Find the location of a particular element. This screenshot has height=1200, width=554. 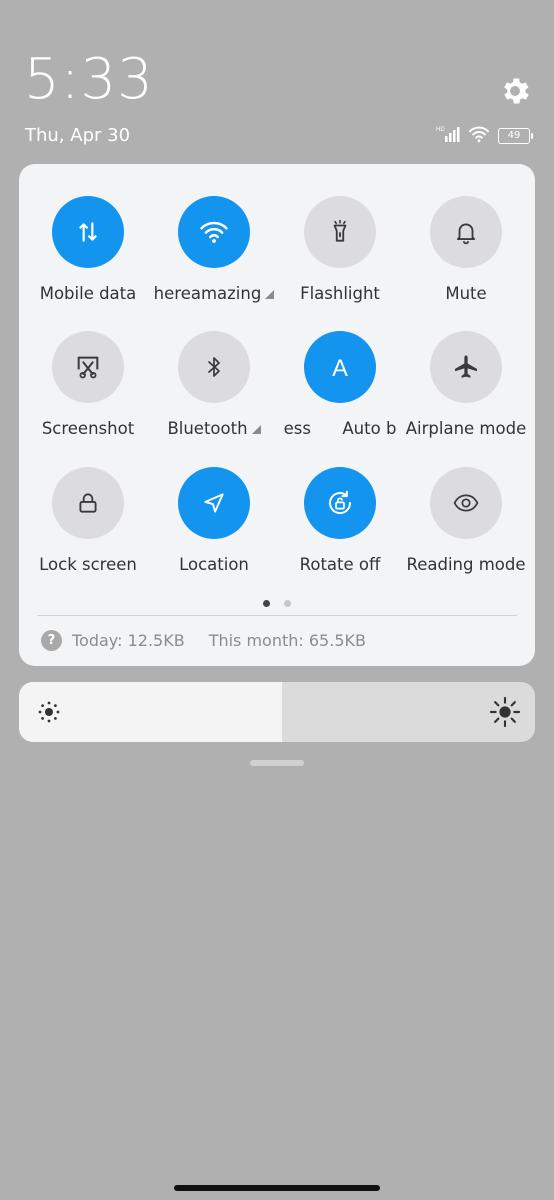

bluetooth-icon is located at coordinates (214, 367).